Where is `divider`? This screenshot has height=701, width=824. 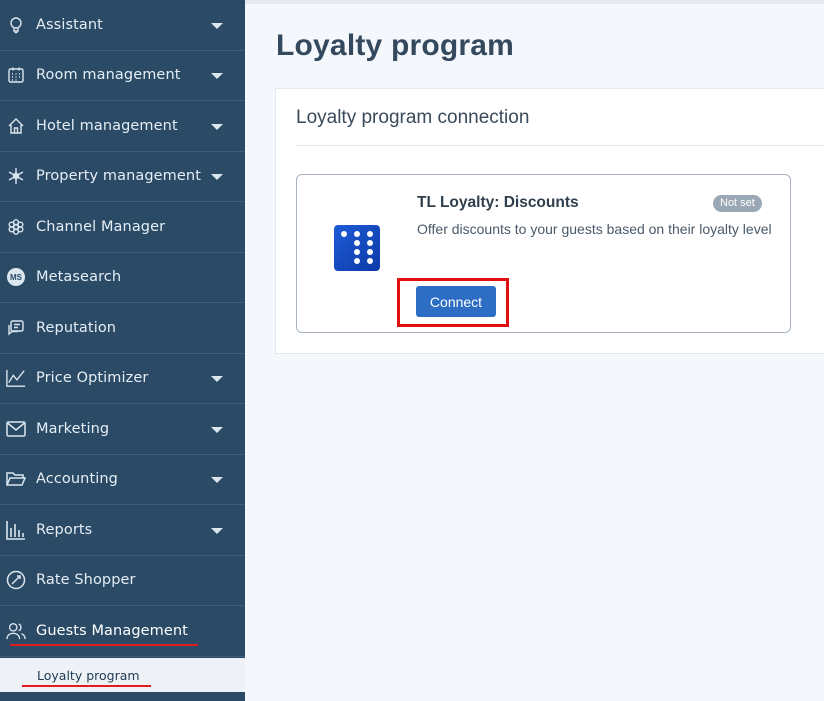
divider is located at coordinates (560, 145).